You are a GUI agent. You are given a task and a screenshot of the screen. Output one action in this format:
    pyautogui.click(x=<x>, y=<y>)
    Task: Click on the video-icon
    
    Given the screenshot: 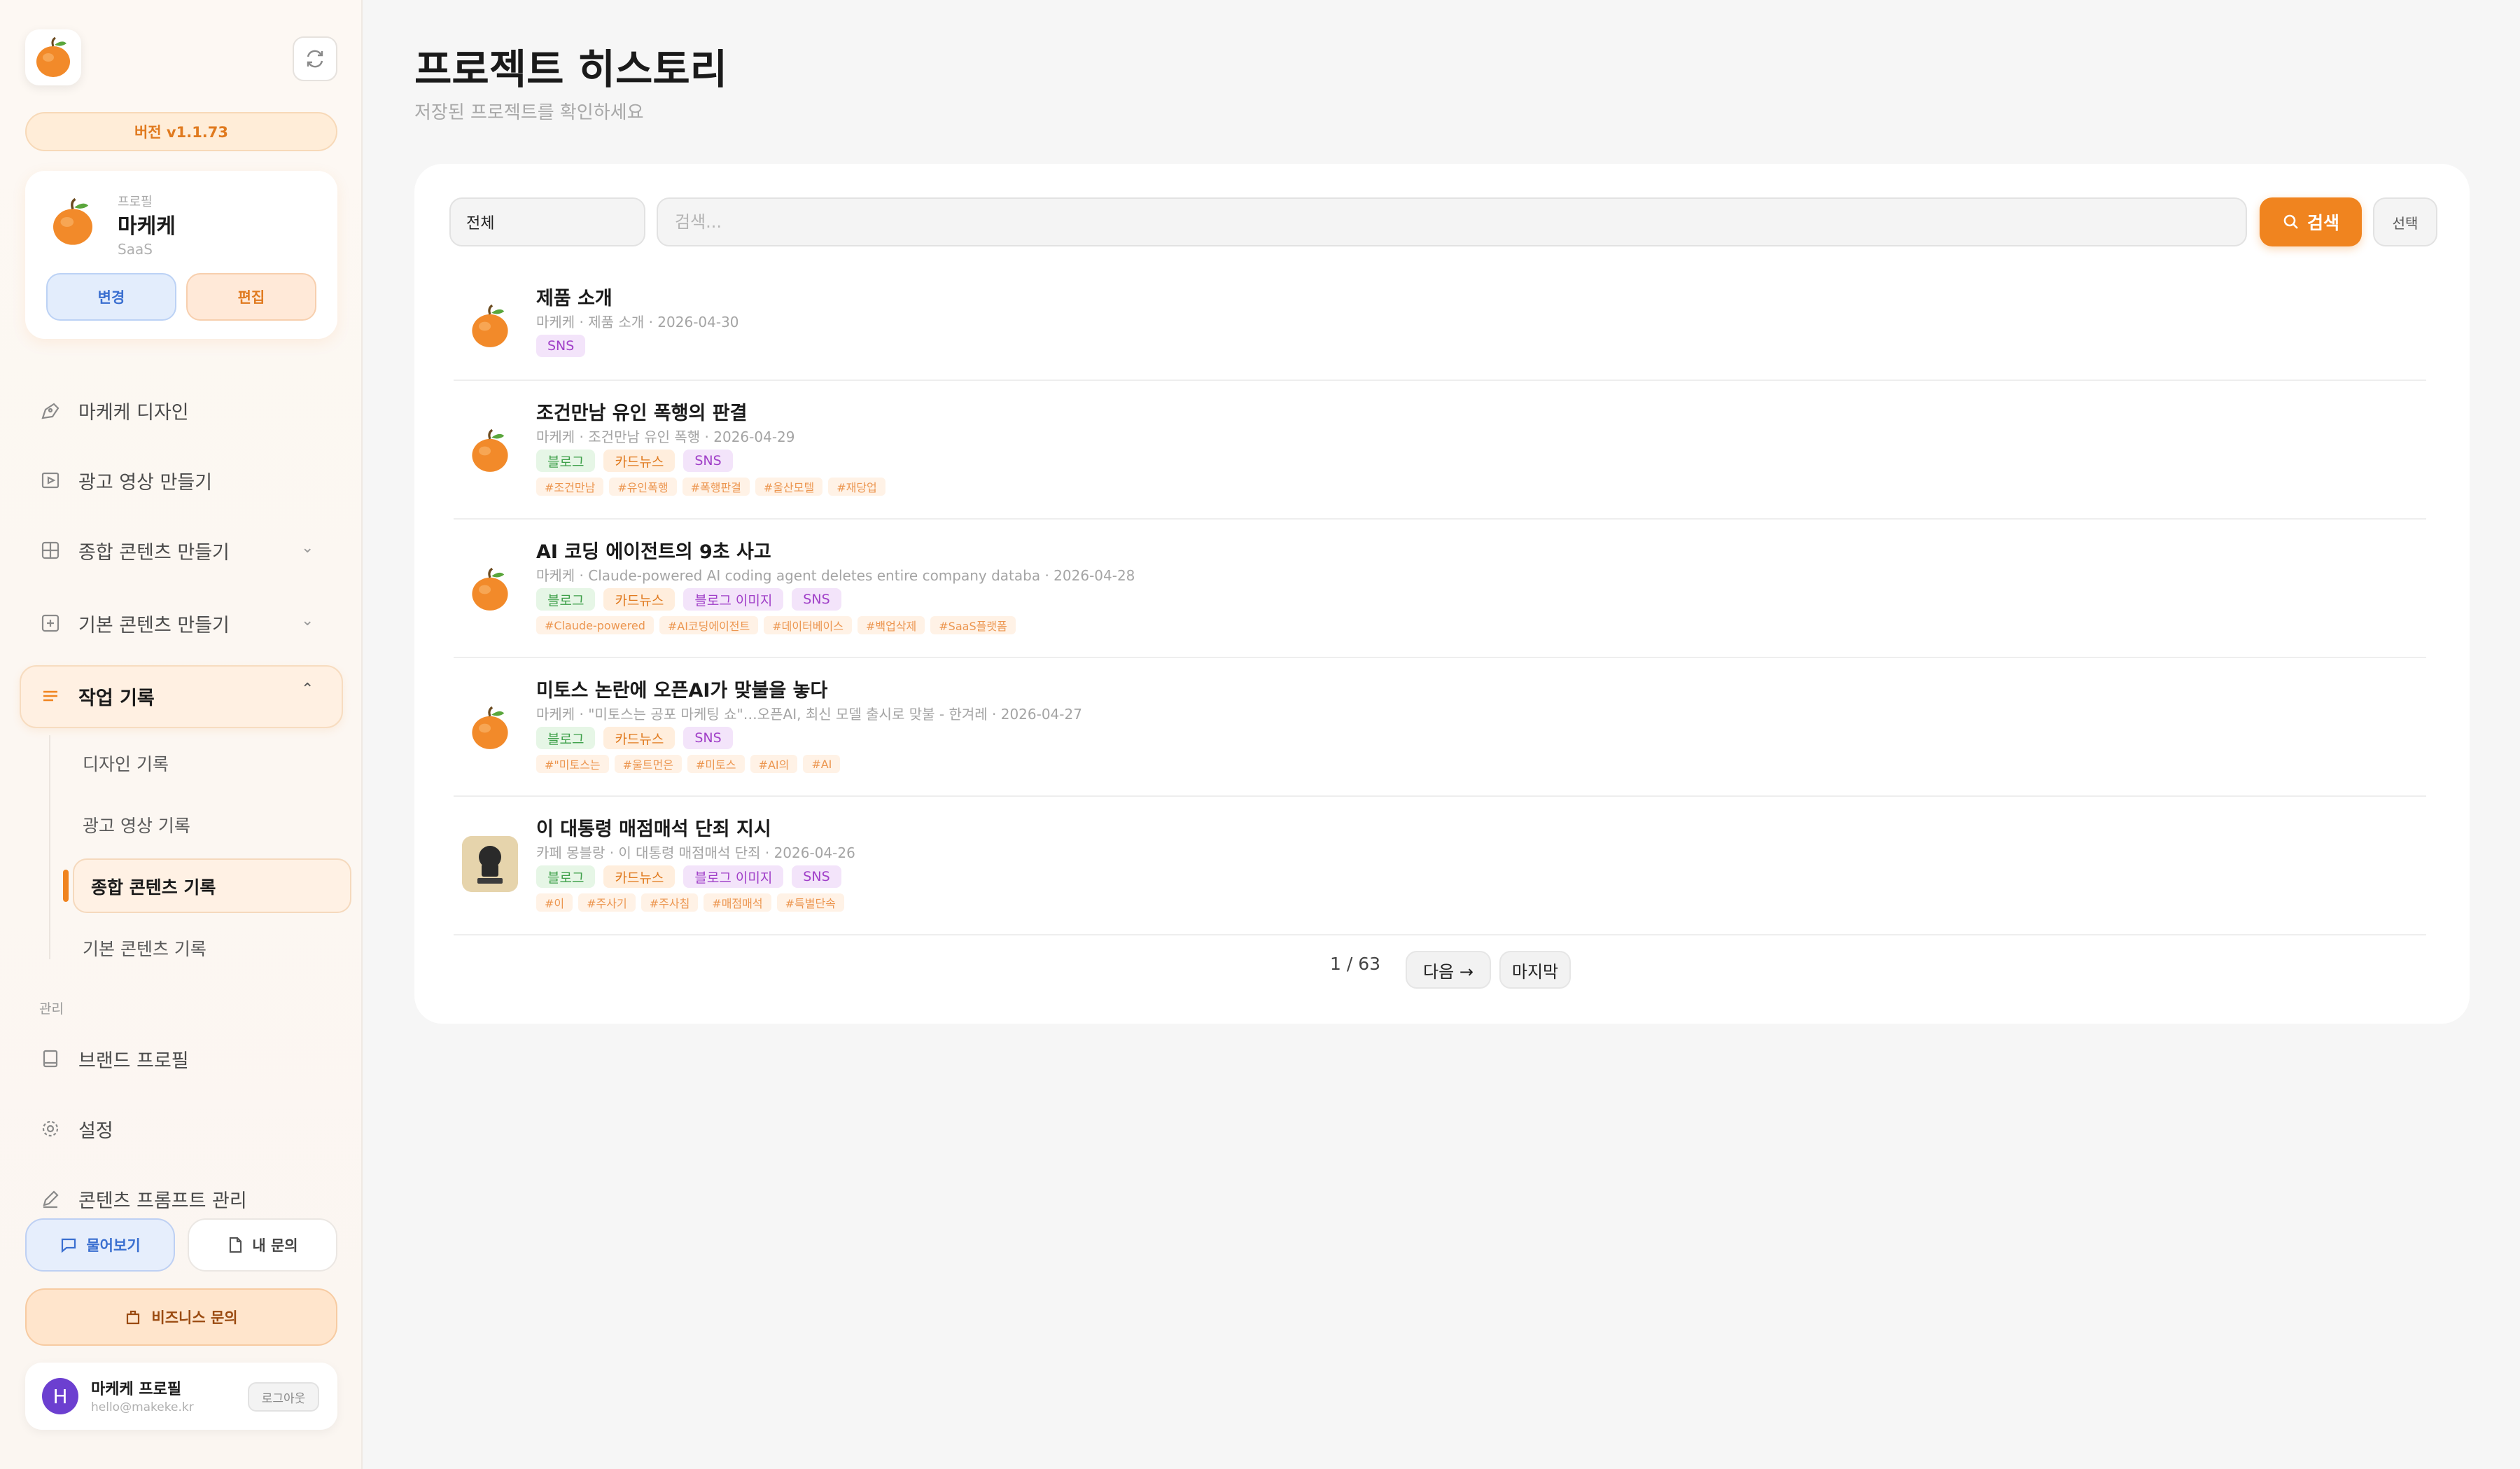 What is the action you would take?
    pyautogui.click(x=50, y=481)
    